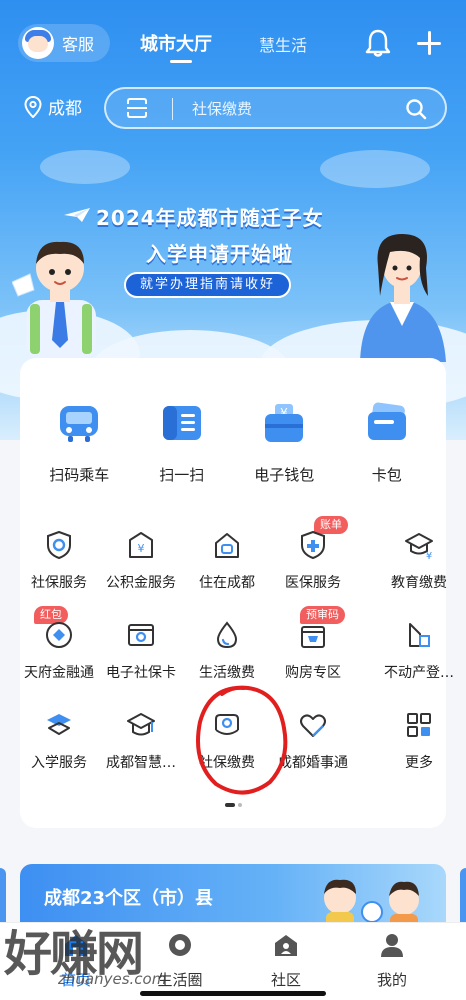 The image size is (466, 1000). What do you see at coordinates (59, 583) in the screenshot?
I see `service-label: 社保服务` at bounding box center [59, 583].